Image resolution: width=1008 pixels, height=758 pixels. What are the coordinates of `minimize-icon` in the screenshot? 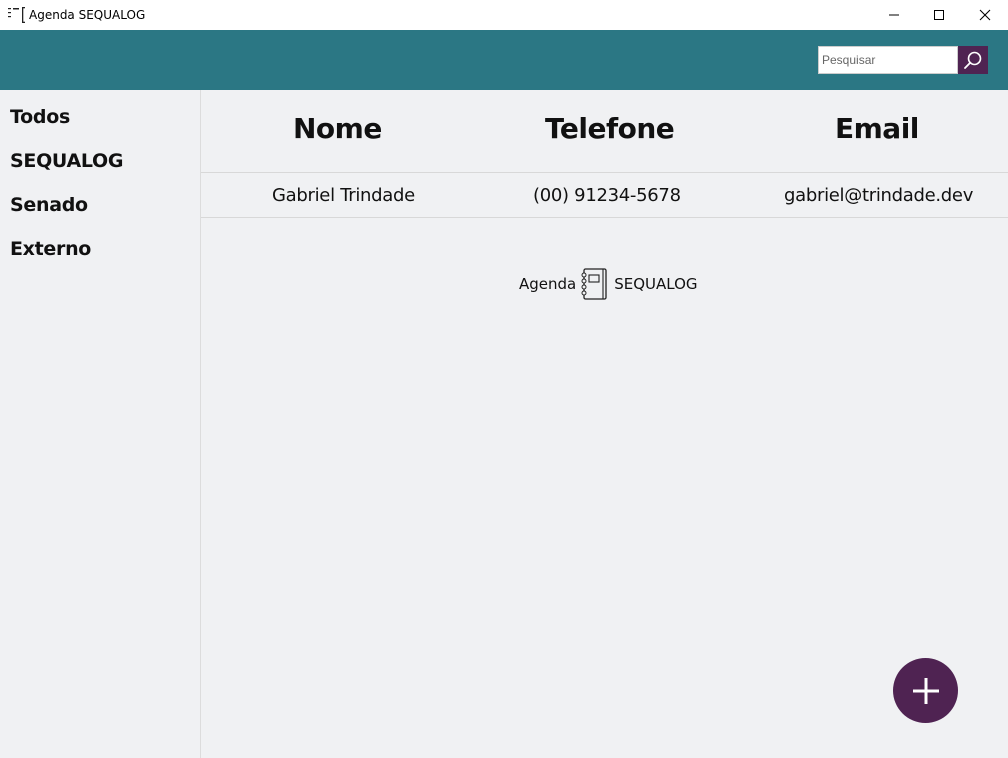 It's located at (894, 15).